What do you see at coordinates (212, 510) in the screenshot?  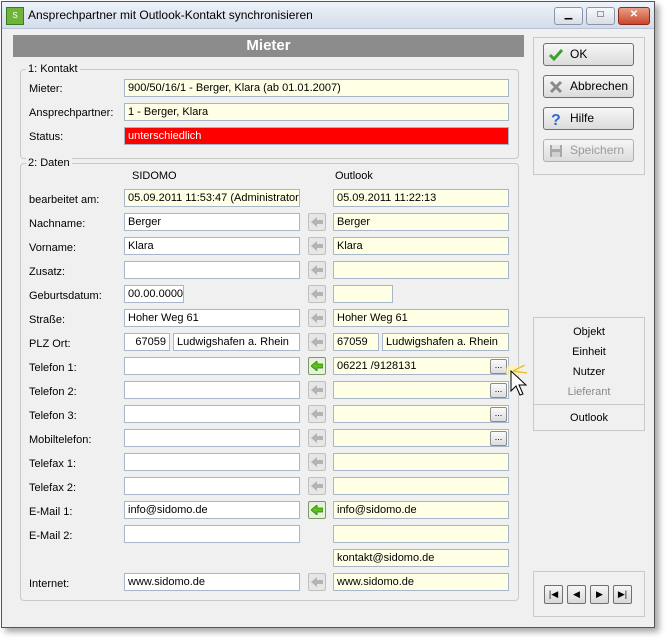 I see `email1-sidomo-field: info@sidomo.de` at bounding box center [212, 510].